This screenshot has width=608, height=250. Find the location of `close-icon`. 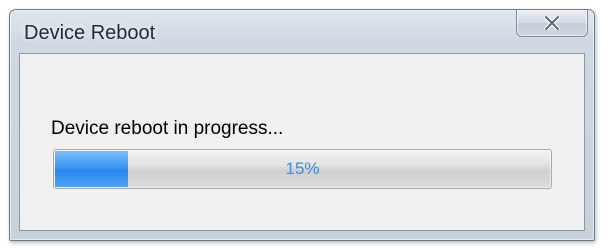

close-icon is located at coordinates (552, 23).